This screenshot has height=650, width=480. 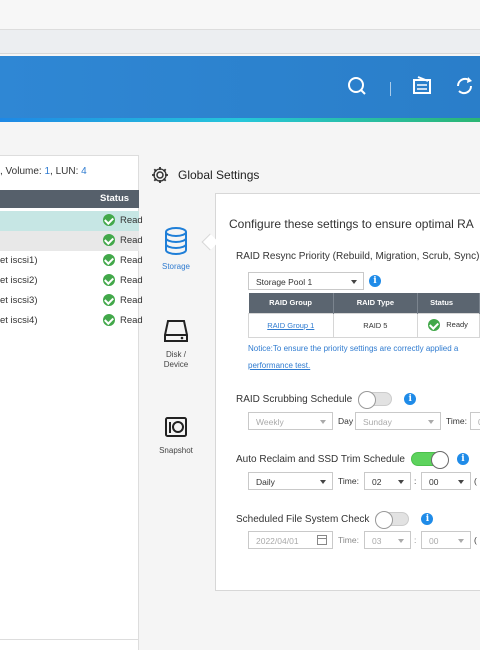 What do you see at coordinates (265, 482) in the screenshot?
I see `reclaim-frequency-value: Daily` at bounding box center [265, 482].